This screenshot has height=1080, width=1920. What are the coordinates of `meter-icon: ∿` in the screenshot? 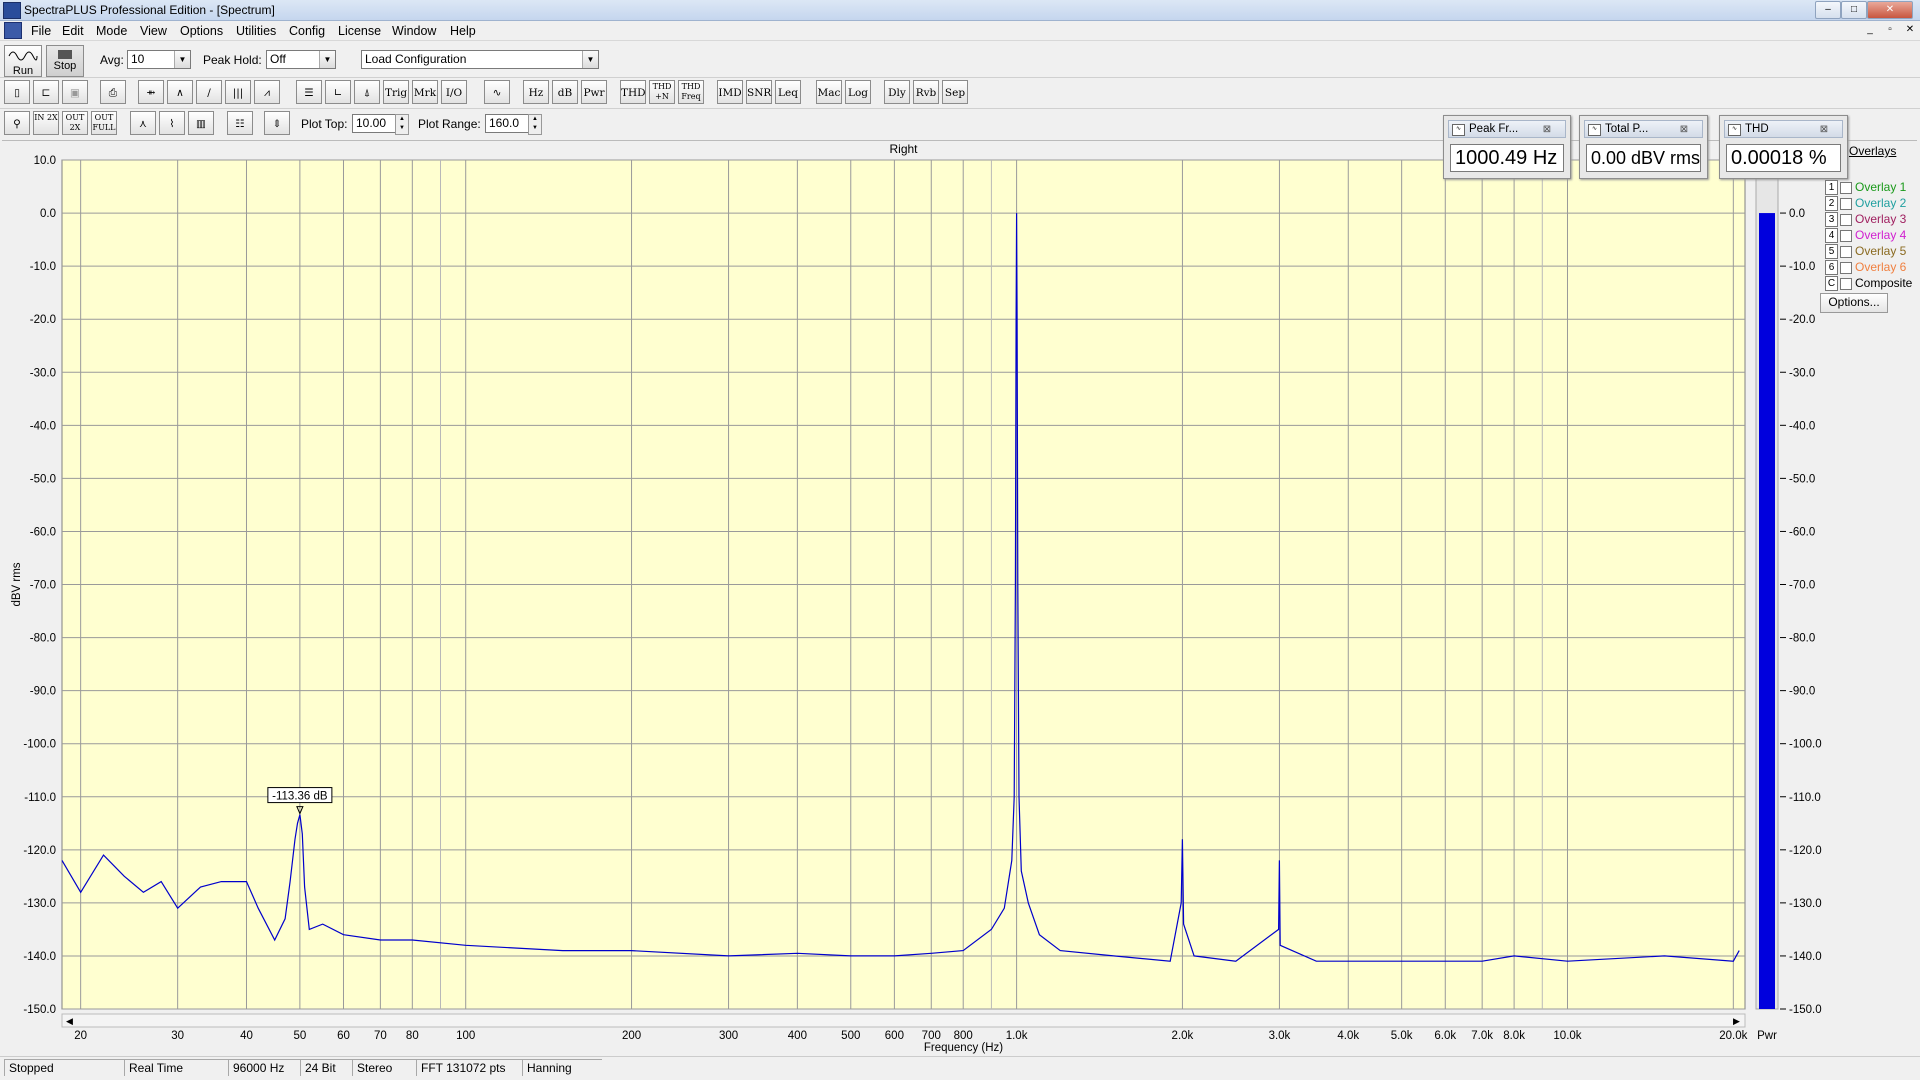 It's located at (1594, 130).